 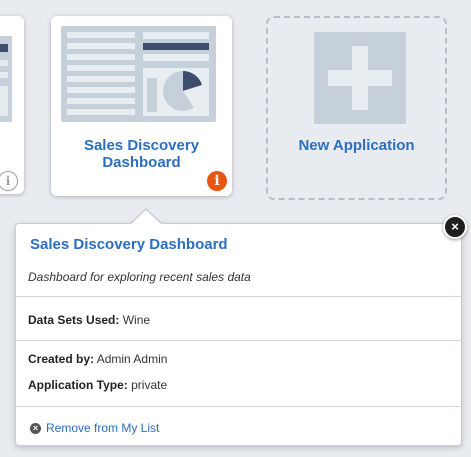 What do you see at coordinates (98, 385) in the screenshot?
I see `application-type-row: Application Type: private` at bounding box center [98, 385].